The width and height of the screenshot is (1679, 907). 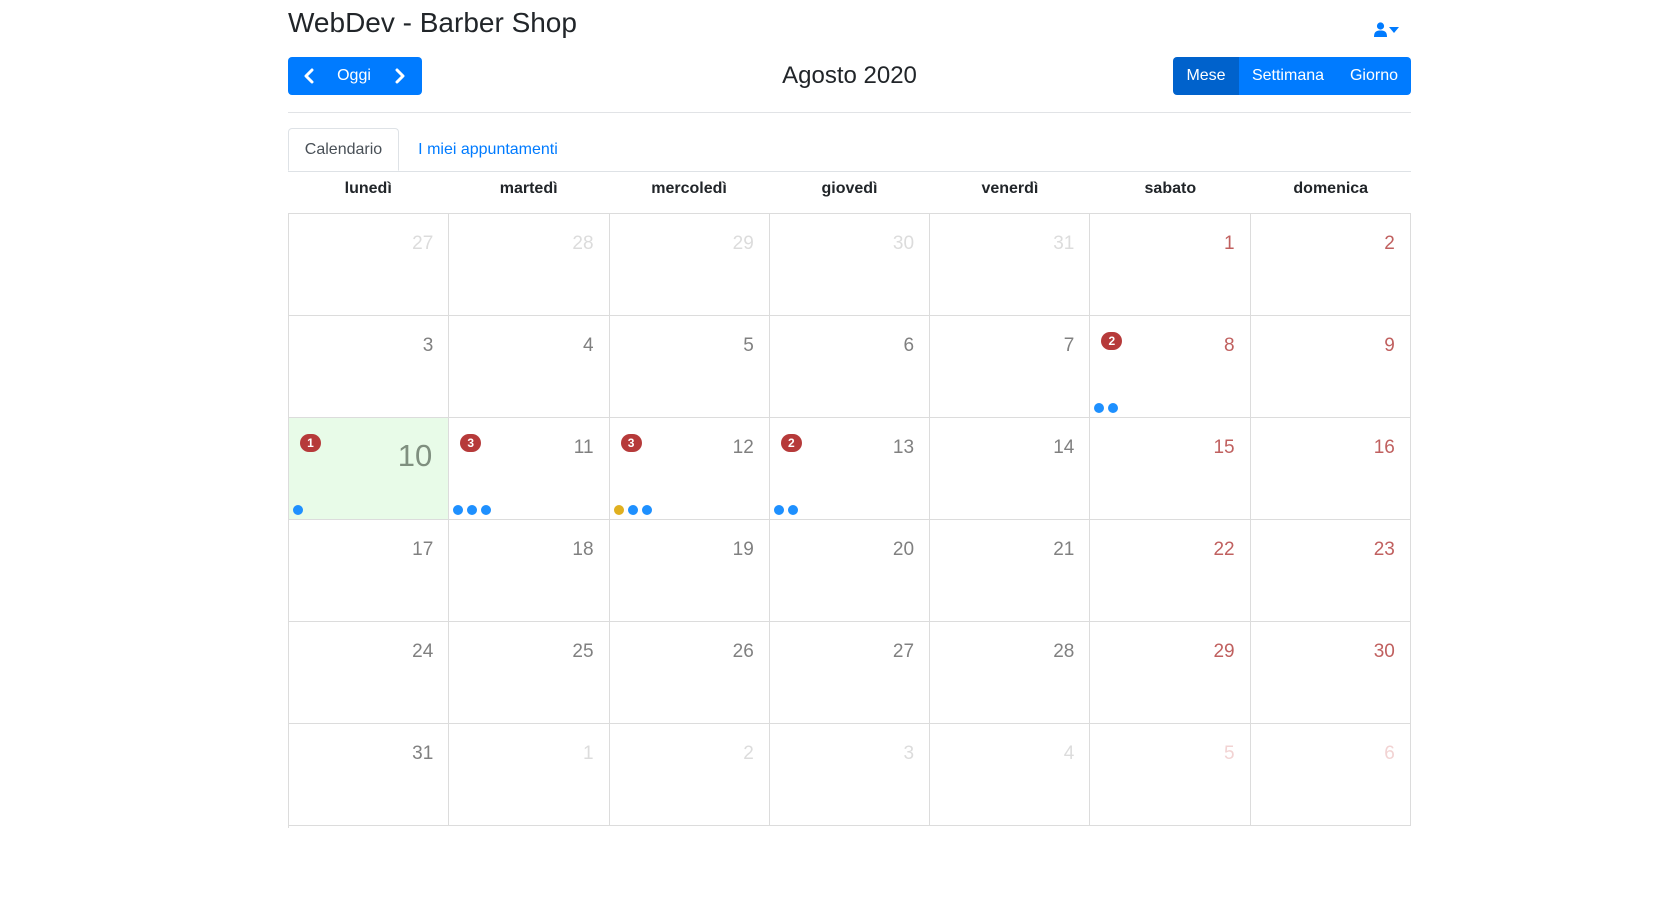 I want to click on day-number: 23, so click(x=1384, y=549).